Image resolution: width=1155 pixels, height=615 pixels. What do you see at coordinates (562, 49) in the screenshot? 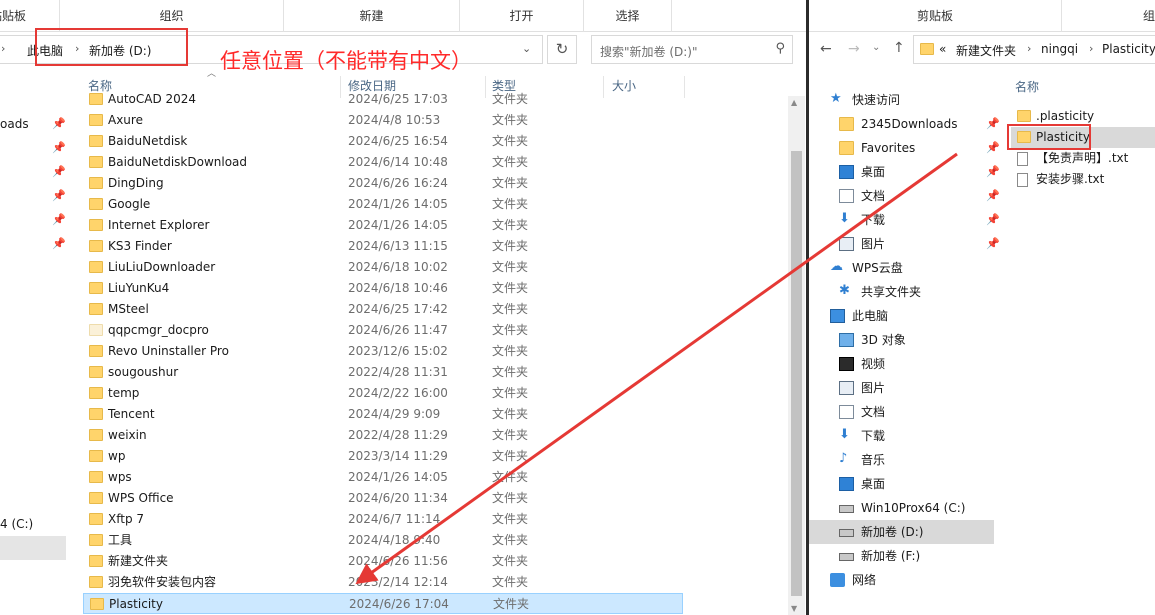
I see `refresh-button: ↻` at bounding box center [562, 49].